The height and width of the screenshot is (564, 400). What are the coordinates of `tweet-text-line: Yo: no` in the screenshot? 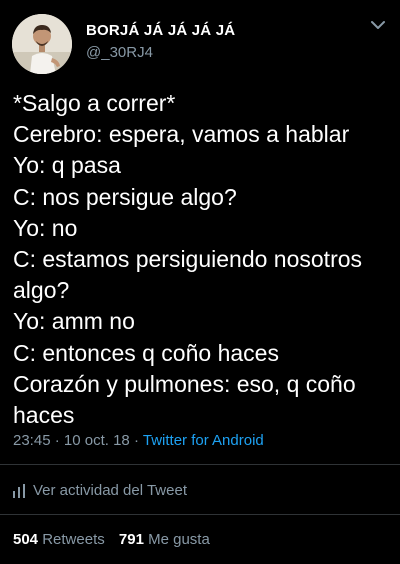 It's located at (45, 227).